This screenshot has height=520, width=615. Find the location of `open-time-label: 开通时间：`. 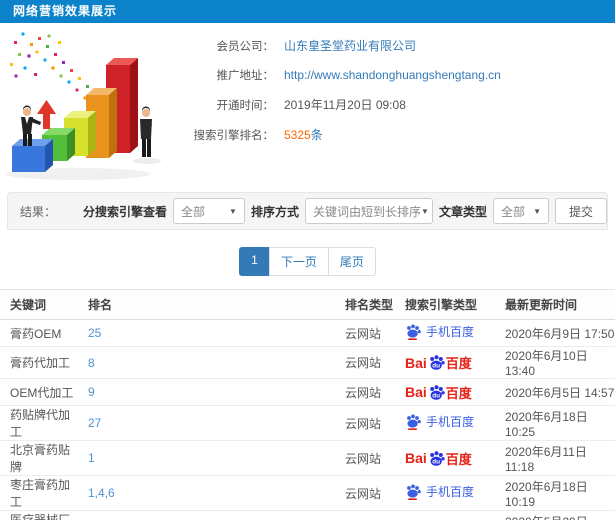

open-time-label: 开通时间： is located at coordinates (245, 106).